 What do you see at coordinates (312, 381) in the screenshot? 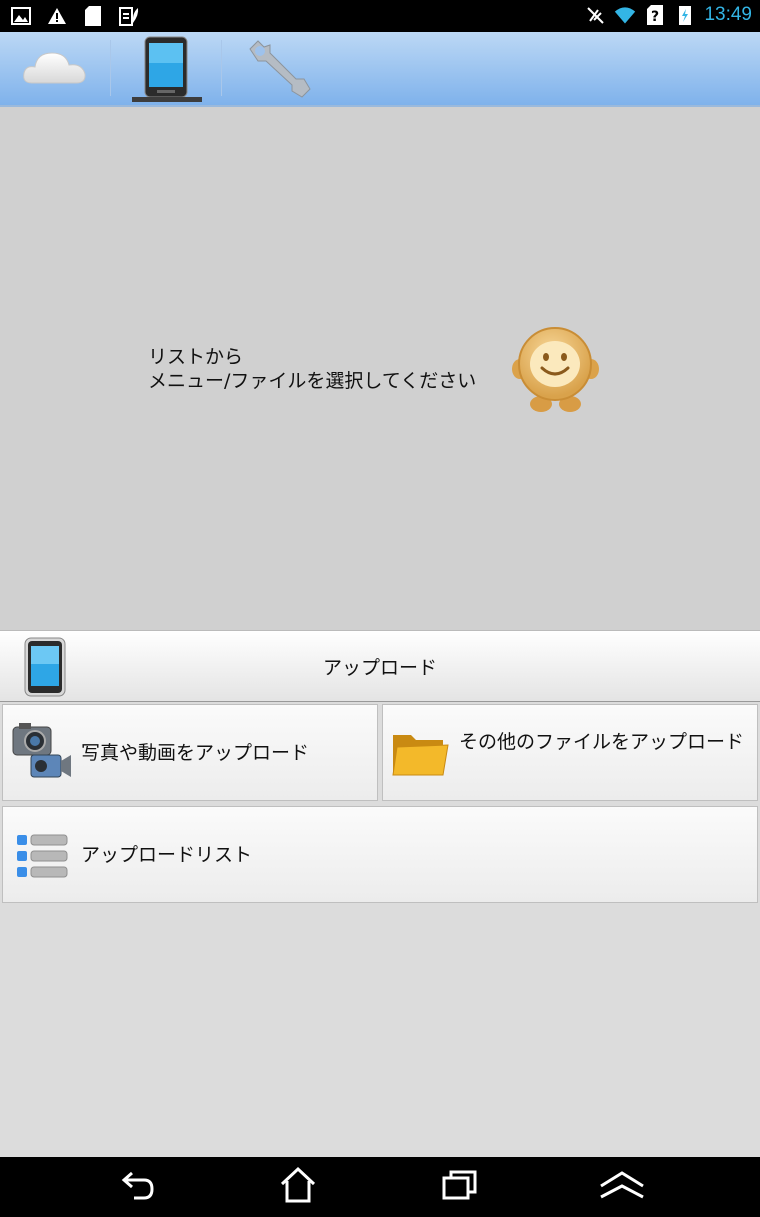
I see `message-line-2: メニュー/ファイルを選択してください` at bounding box center [312, 381].